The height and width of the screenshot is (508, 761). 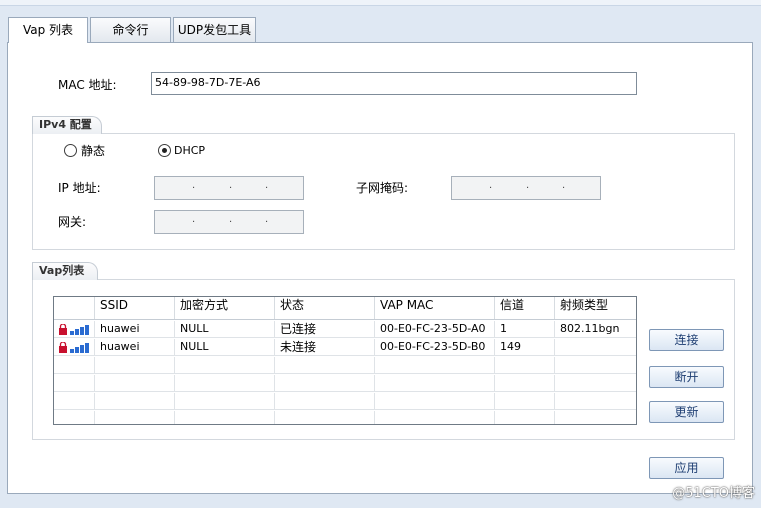 I want to click on tab-udp-tool: UDP发包工具, so click(x=214, y=29).